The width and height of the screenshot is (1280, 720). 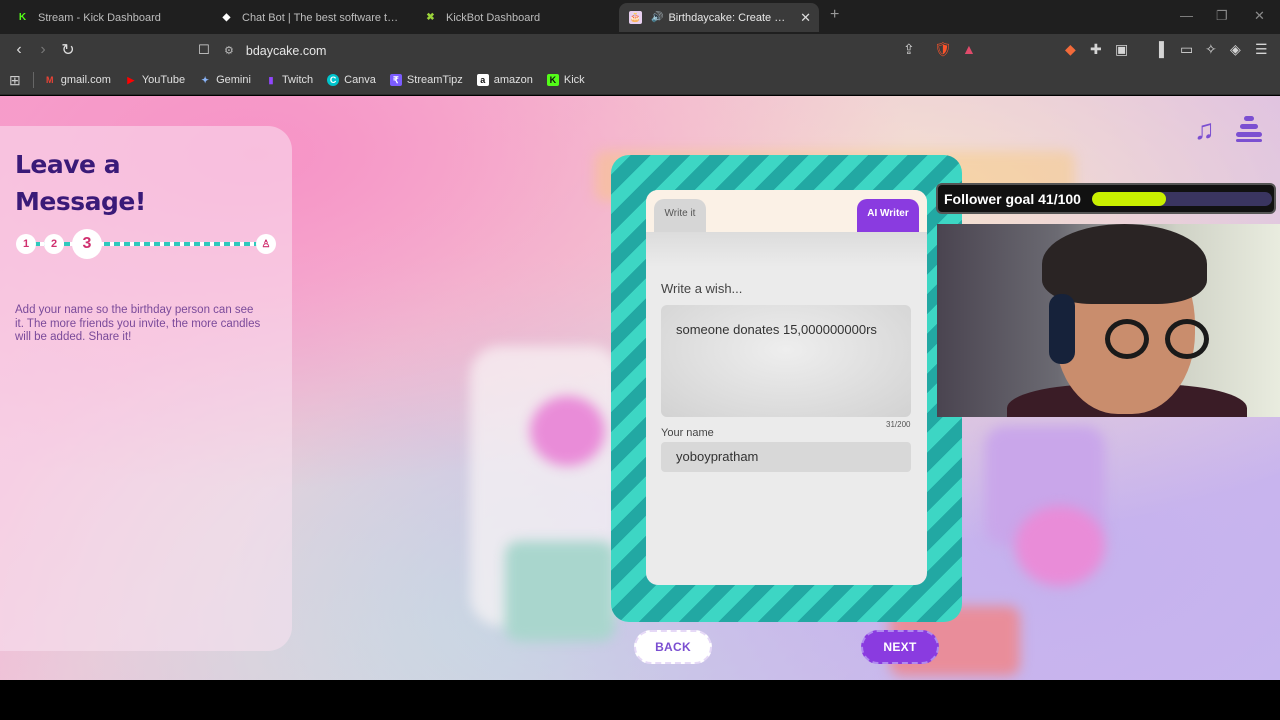 I want to click on bookmark-label: amazon, so click(x=513, y=80).